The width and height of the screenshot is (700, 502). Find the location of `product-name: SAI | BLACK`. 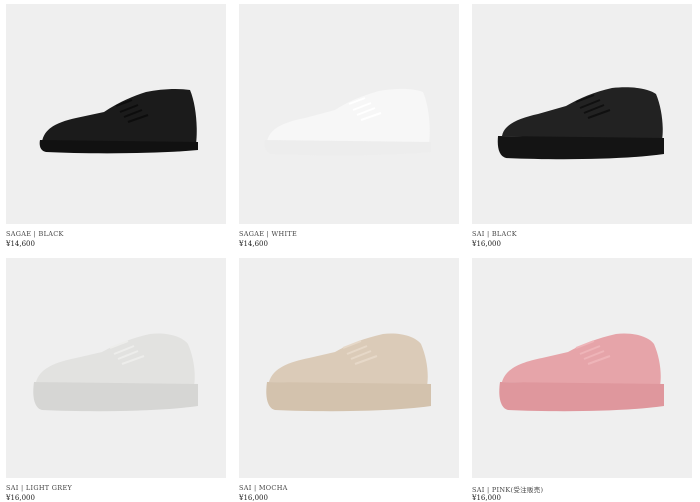

product-name: SAI | BLACK is located at coordinates (494, 234).